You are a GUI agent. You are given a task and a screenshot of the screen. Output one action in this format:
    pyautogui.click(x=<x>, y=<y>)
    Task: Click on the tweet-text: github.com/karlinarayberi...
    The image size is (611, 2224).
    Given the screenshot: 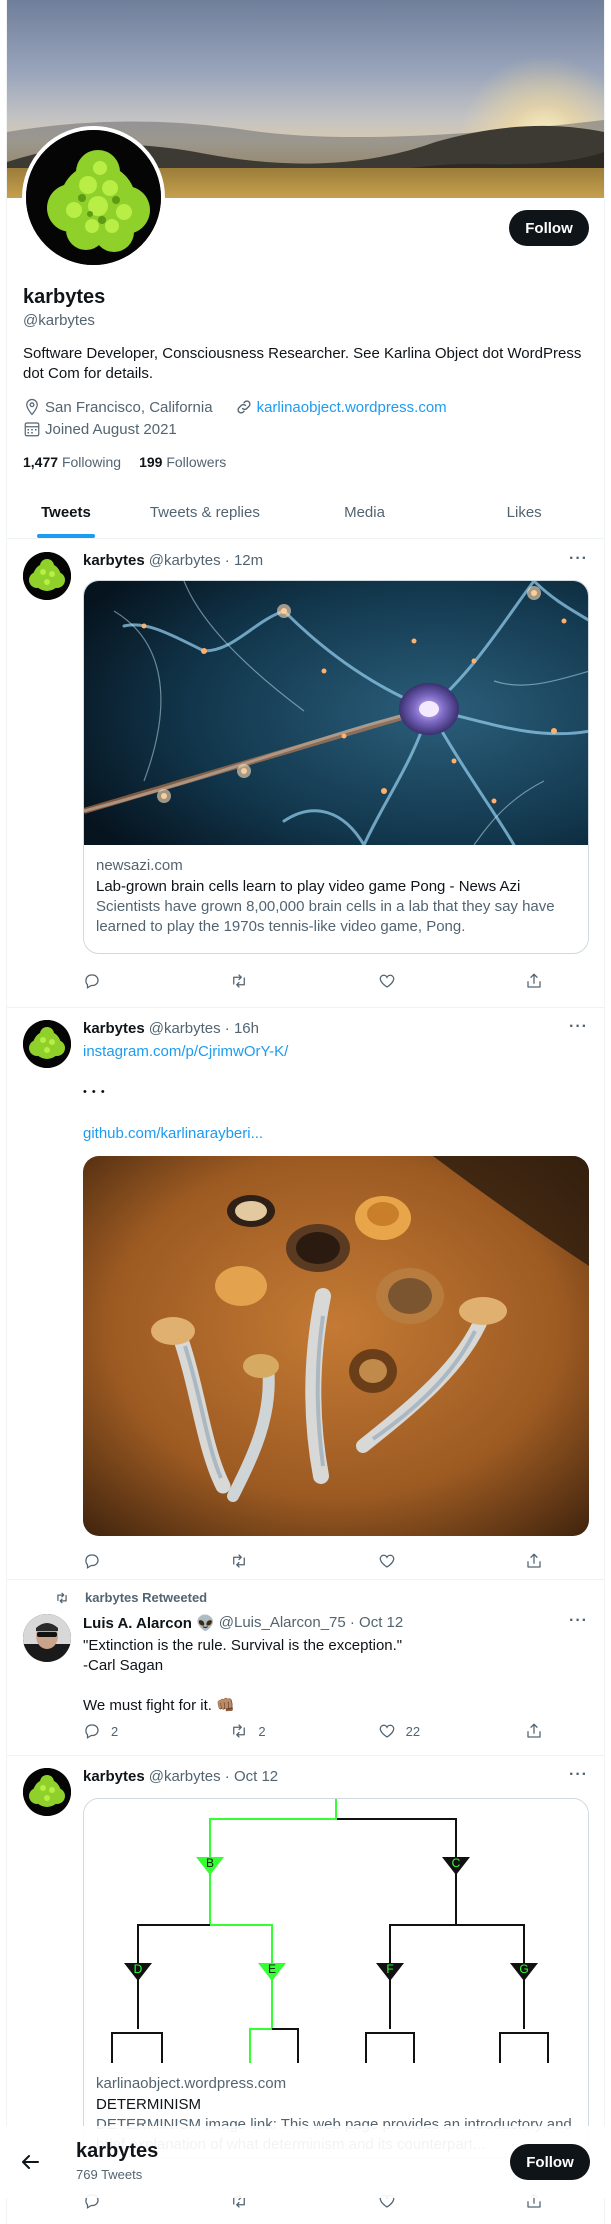 What is the action you would take?
    pyautogui.click(x=333, y=1134)
    